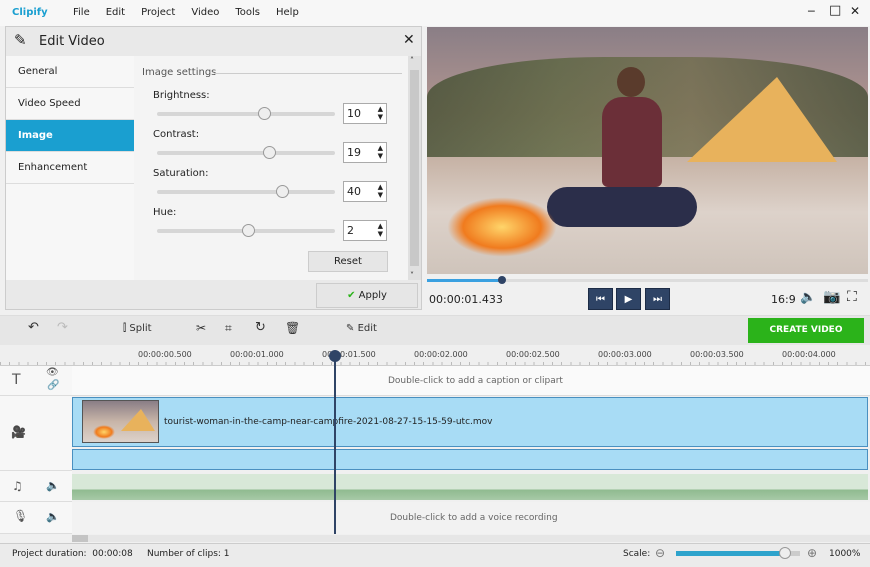 The height and width of the screenshot is (567, 870). Describe the element at coordinates (351, 295) in the screenshot. I see `check-icon: ✔` at that location.